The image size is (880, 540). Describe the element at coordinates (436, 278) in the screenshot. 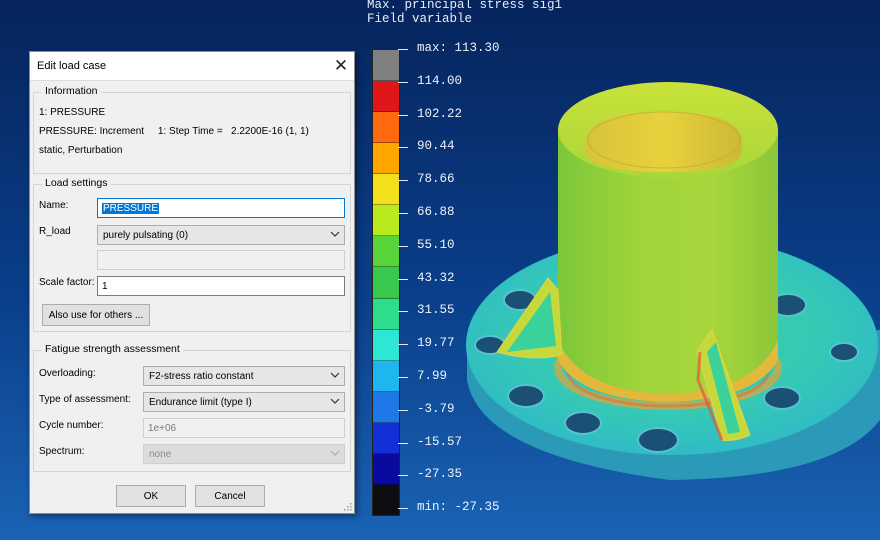

I see `legend-tick-label: 43.32` at that location.